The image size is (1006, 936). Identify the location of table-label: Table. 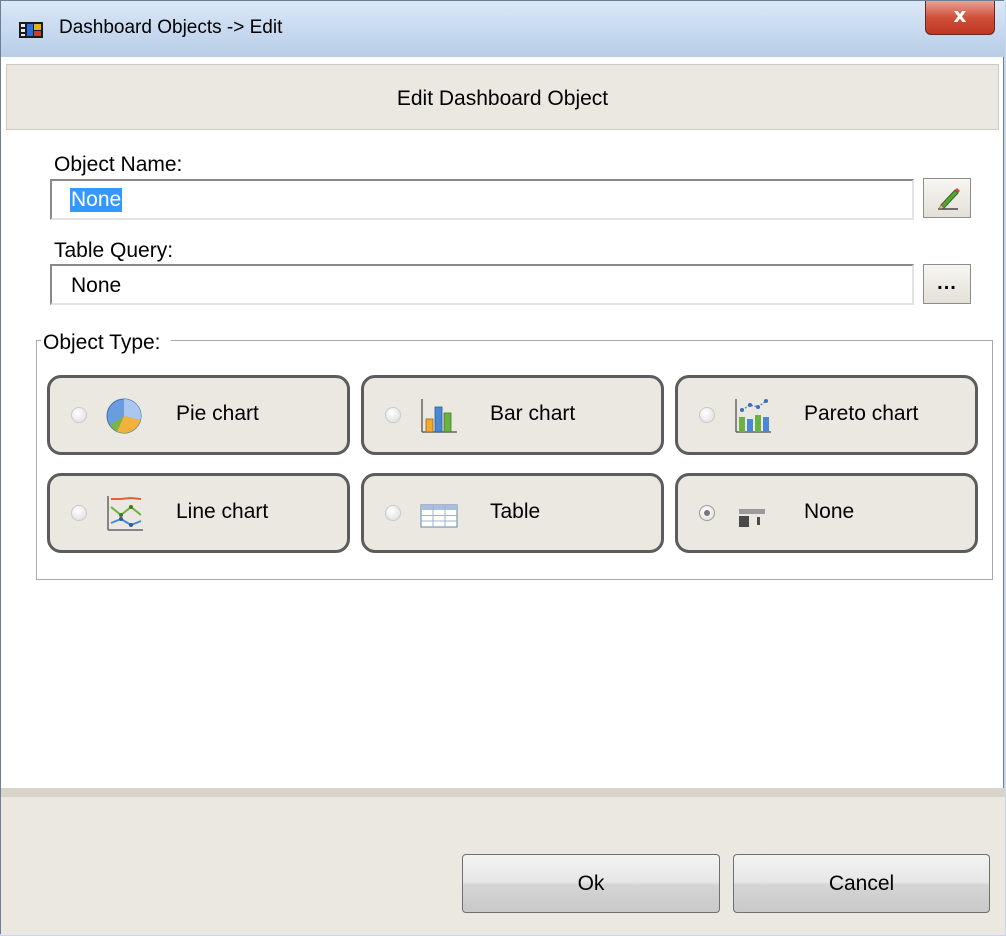
(515, 511).